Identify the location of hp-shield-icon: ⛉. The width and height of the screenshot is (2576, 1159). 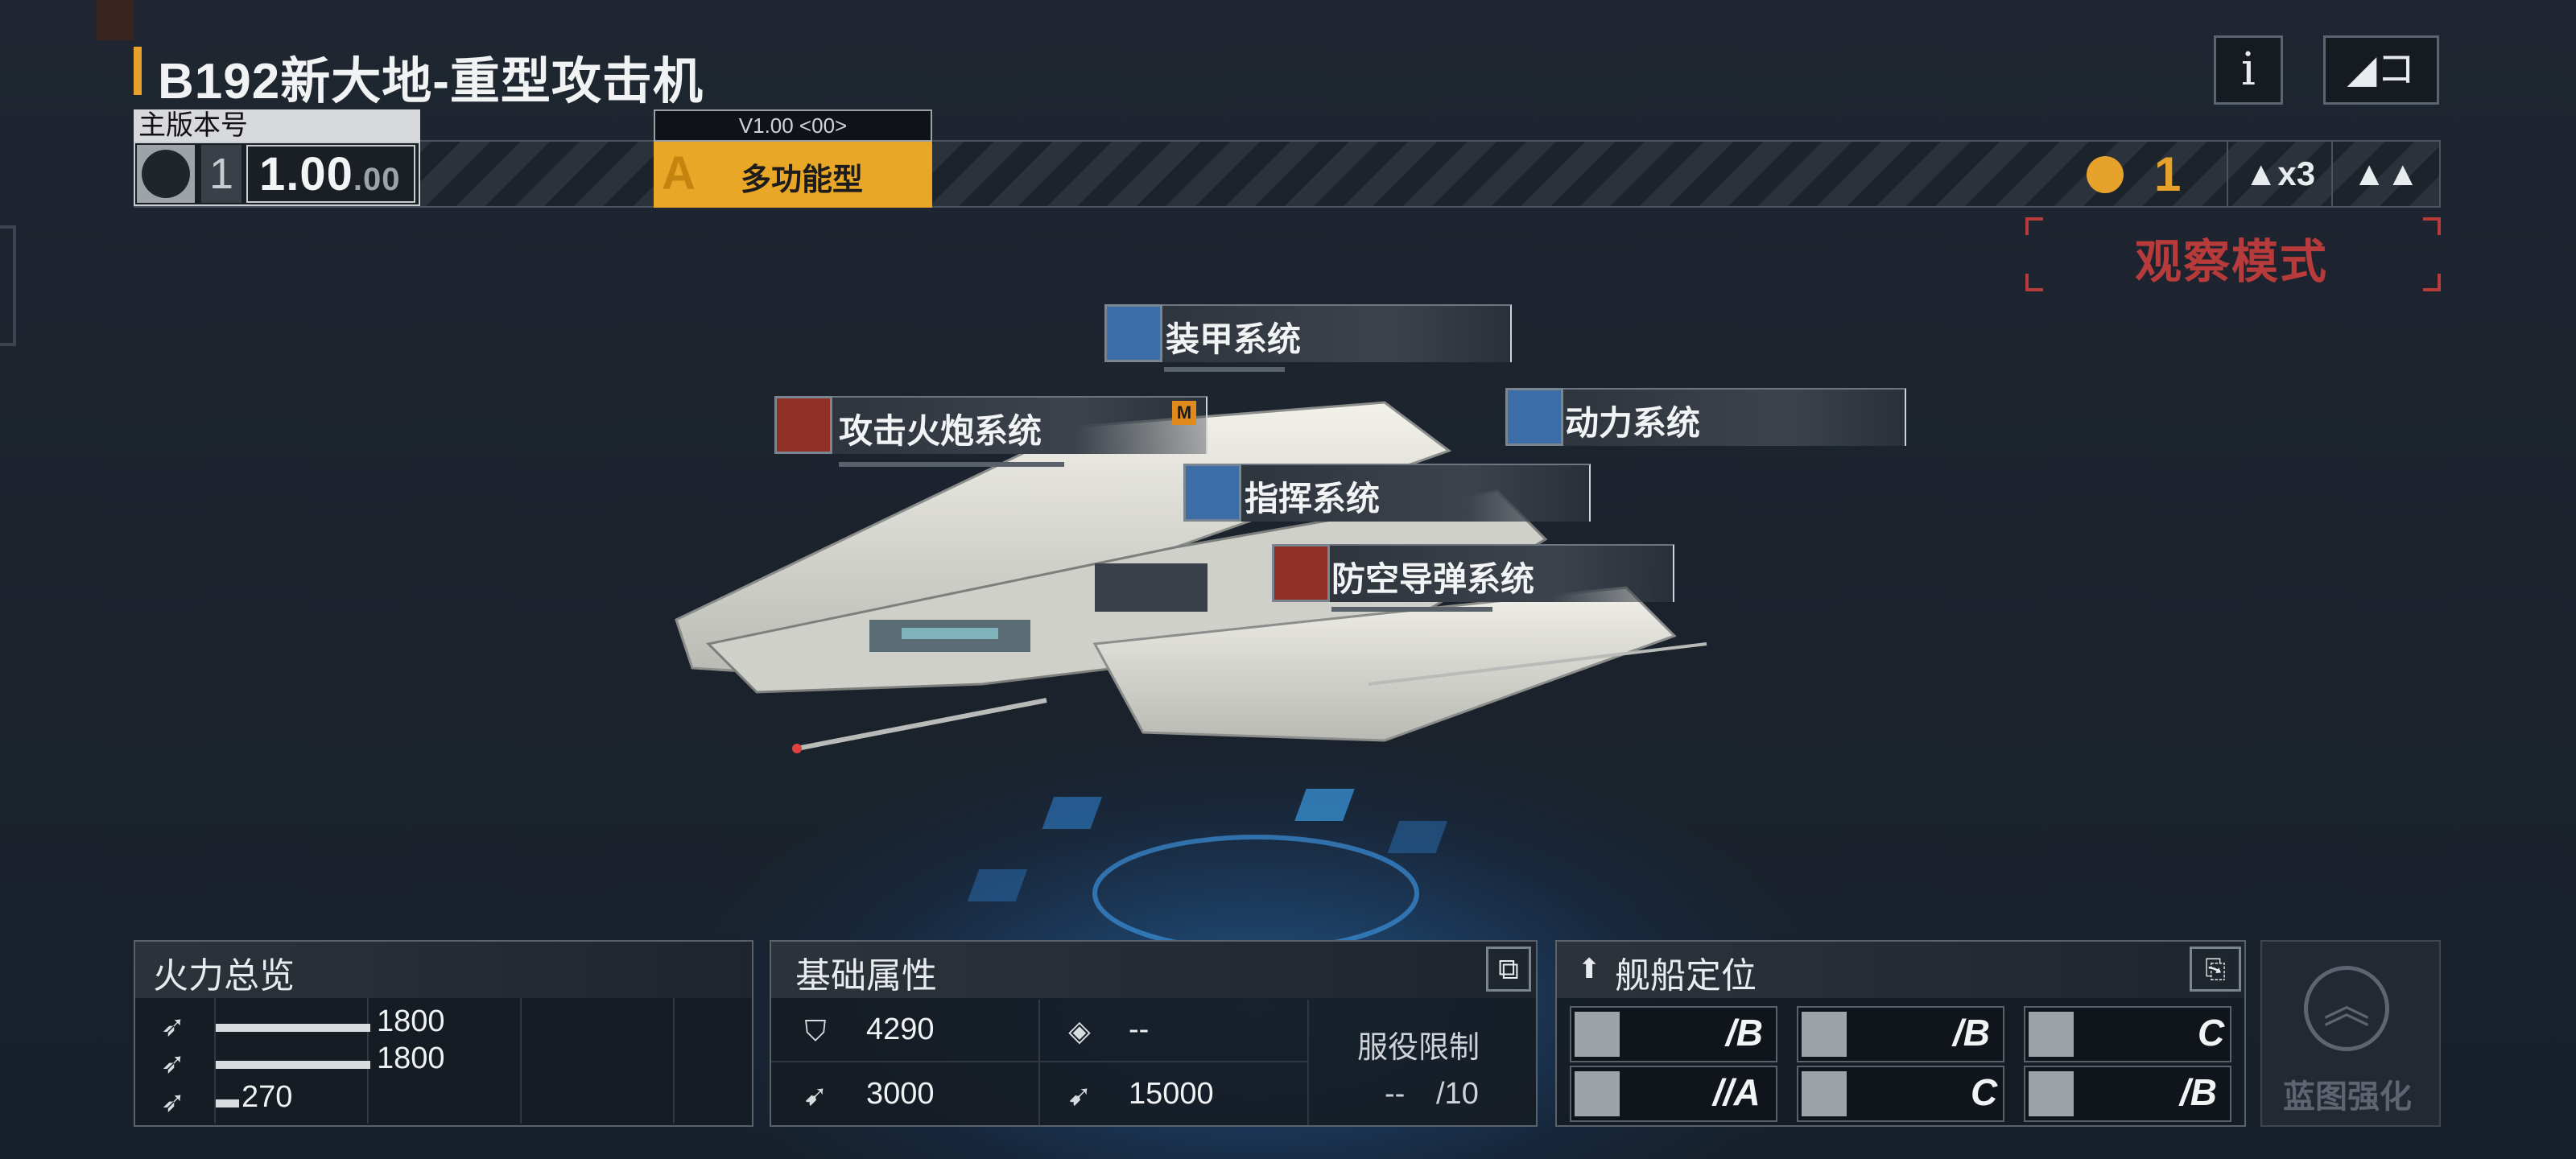
(815, 1030).